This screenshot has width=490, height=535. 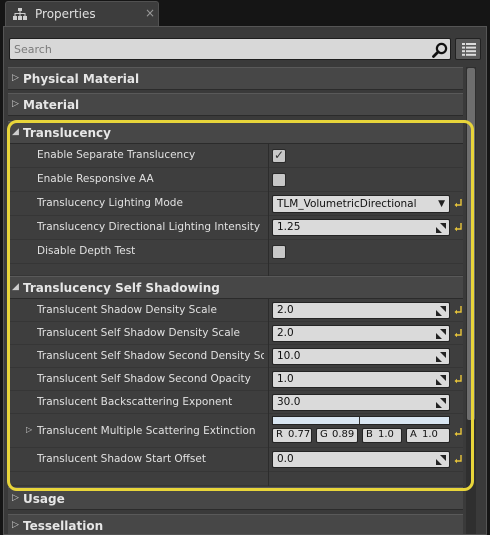 What do you see at coordinates (245, 13) in the screenshot?
I see `tab-strip: Properties ×` at bounding box center [245, 13].